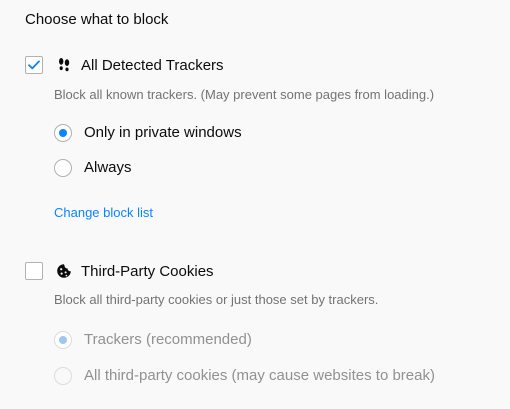 The width and height of the screenshot is (510, 409). Describe the element at coordinates (152, 65) in the screenshot. I see `trackers-label: All Detected Trackers` at that location.